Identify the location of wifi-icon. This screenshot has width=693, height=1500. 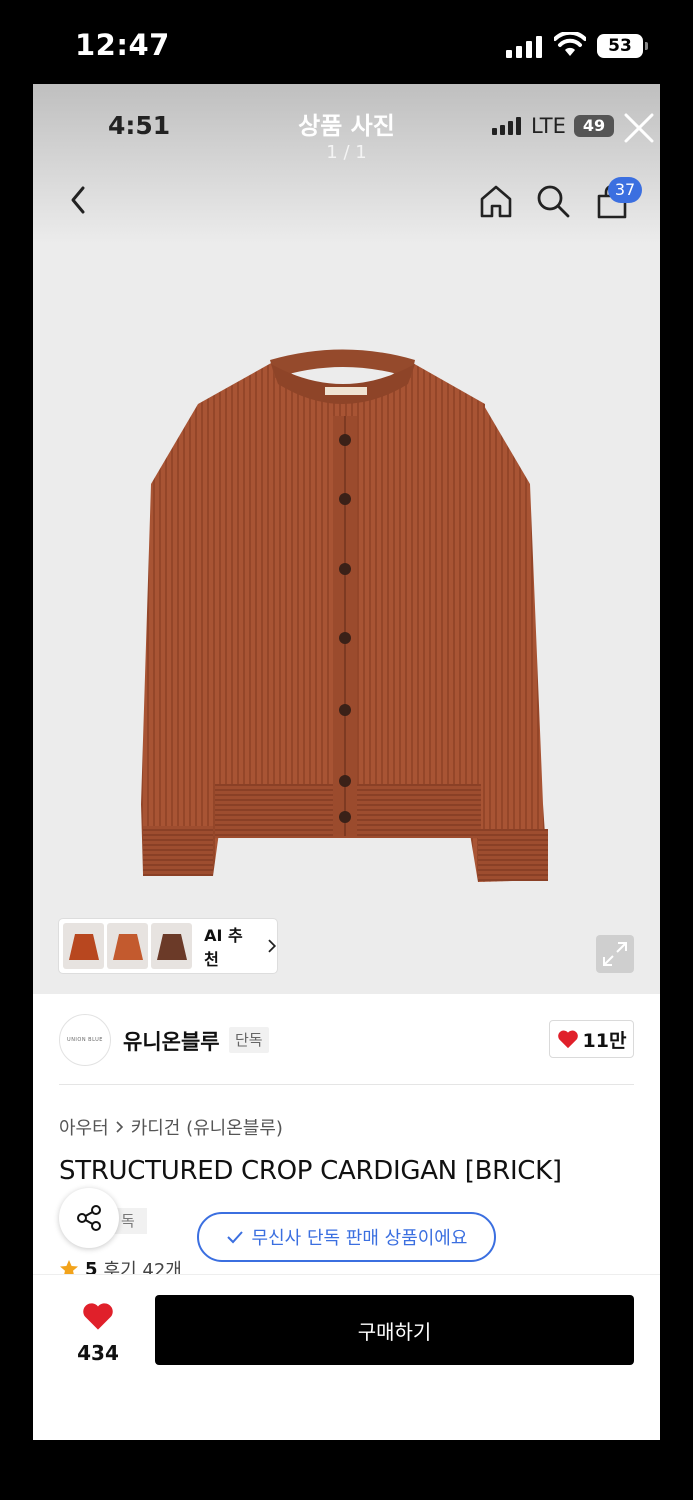
(570, 44).